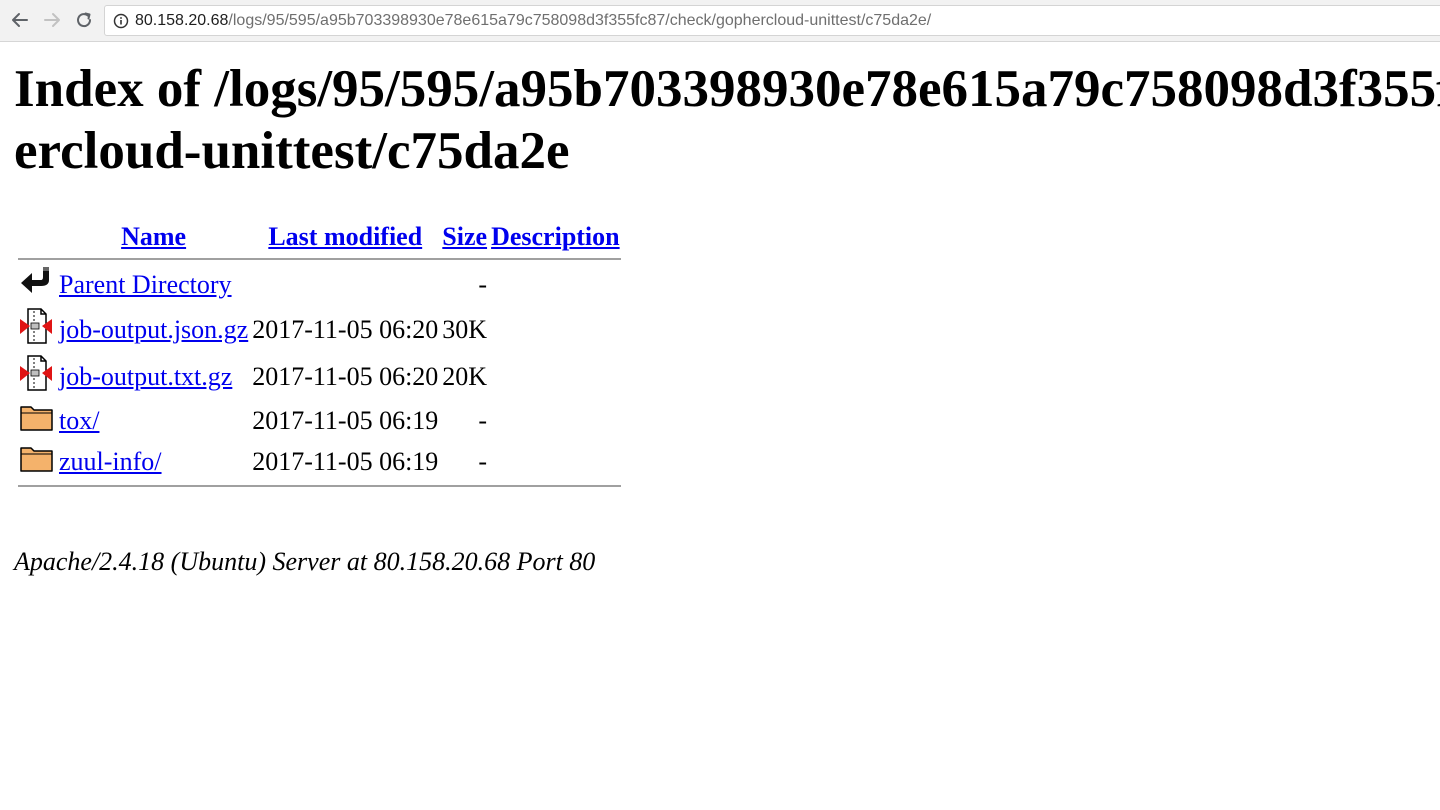 The height and width of the screenshot is (810, 1440). What do you see at coordinates (110, 461) in the screenshot?
I see `folder-link: zuul-info/` at bounding box center [110, 461].